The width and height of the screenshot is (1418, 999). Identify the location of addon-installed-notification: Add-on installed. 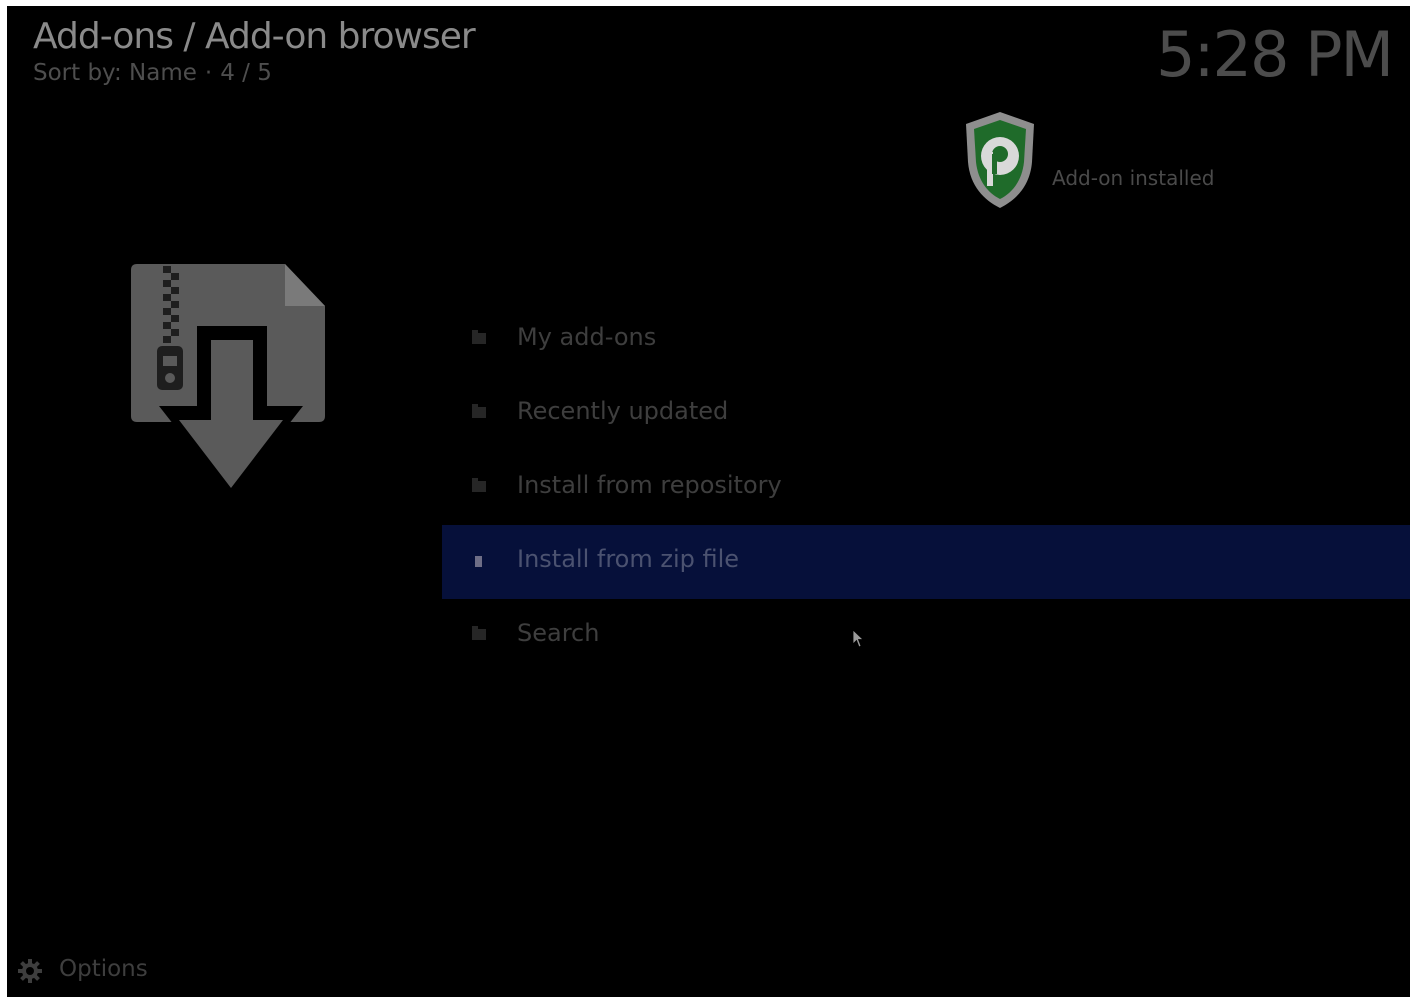
(1124, 165).